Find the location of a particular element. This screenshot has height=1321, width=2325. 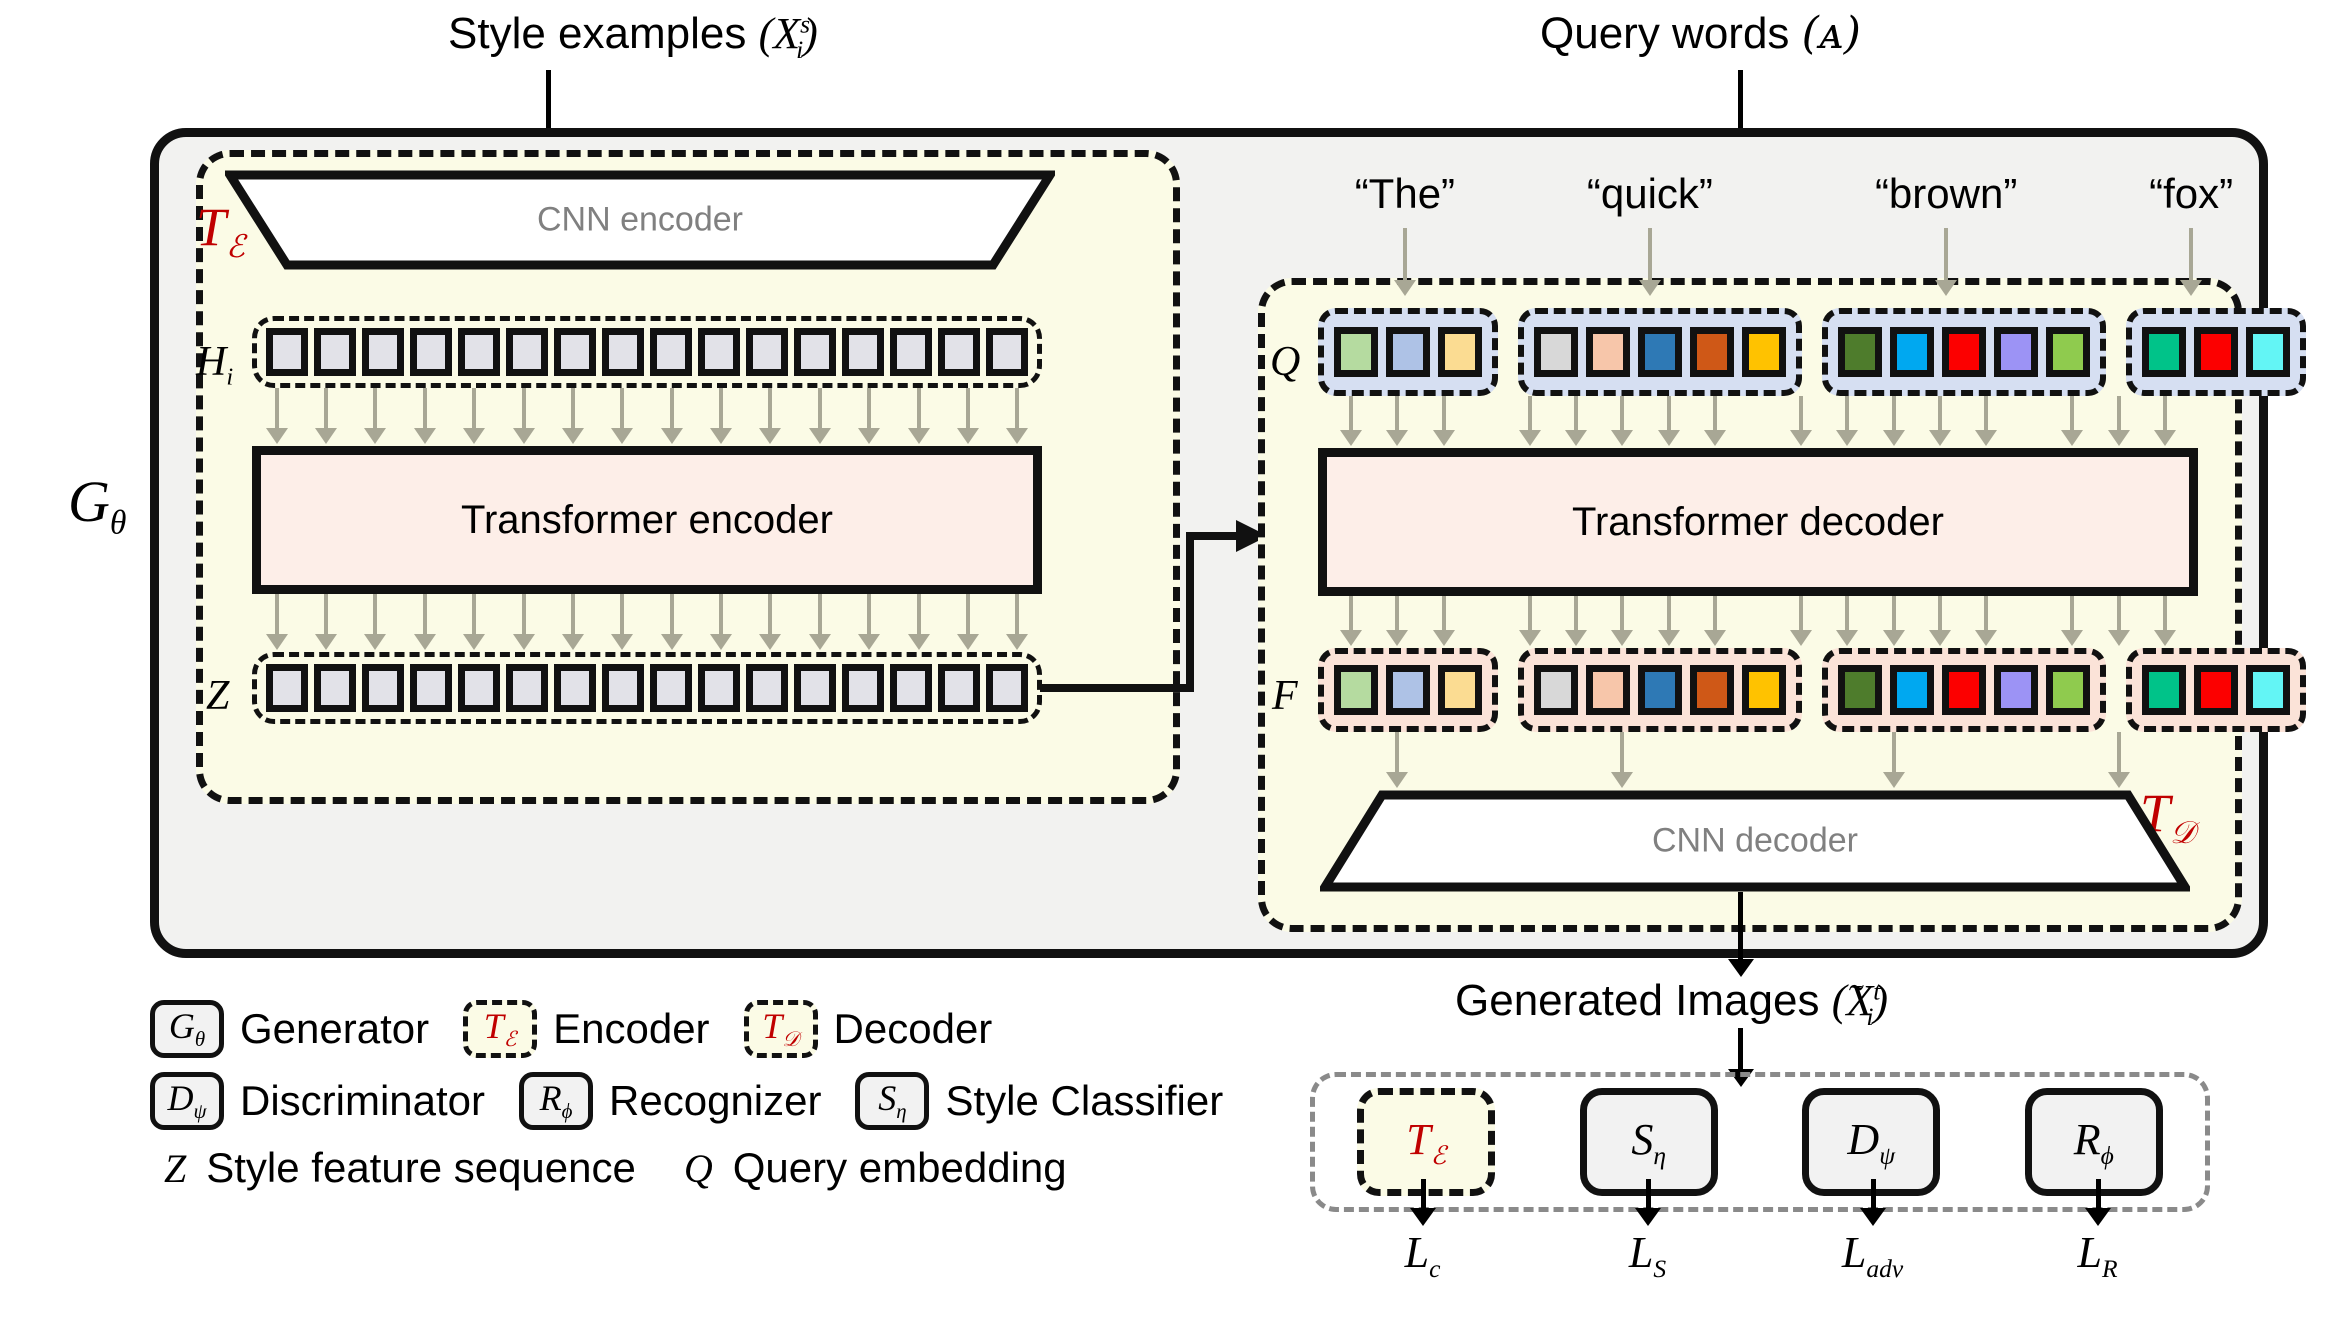

legend-chip: Tℰ is located at coordinates (500, 1029).